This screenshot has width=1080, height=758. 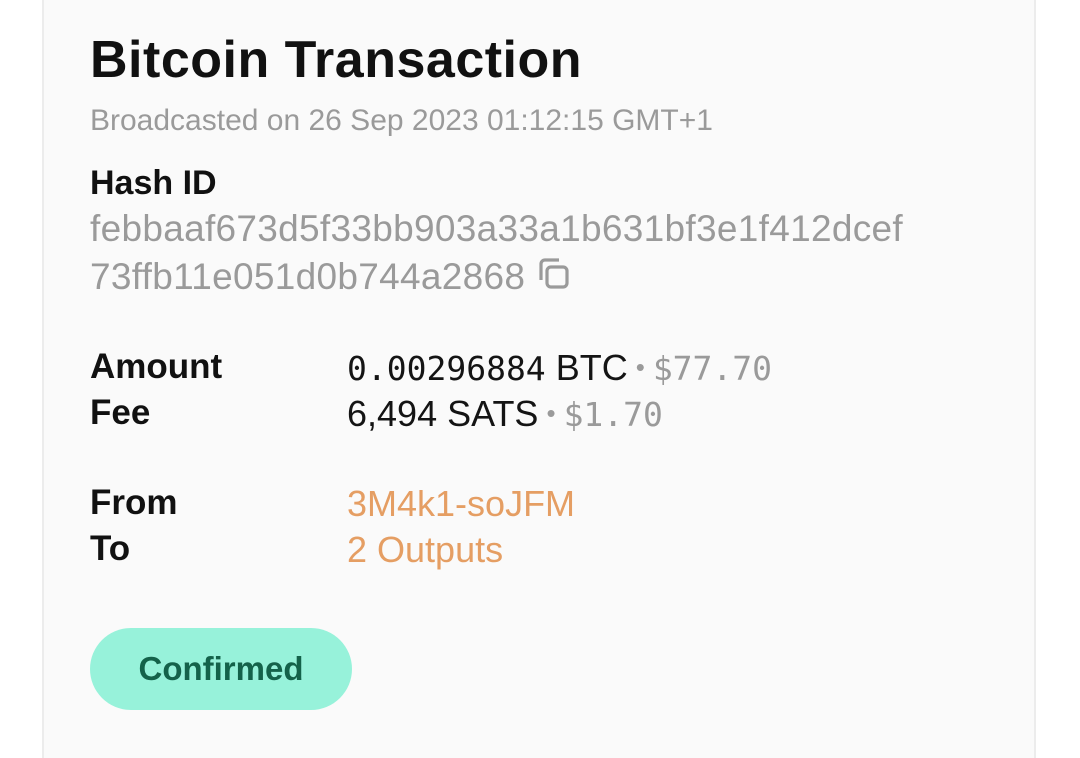 What do you see at coordinates (153, 183) in the screenshot?
I see `hash-id-label: Hash ID` at bounding box center [153, 183].